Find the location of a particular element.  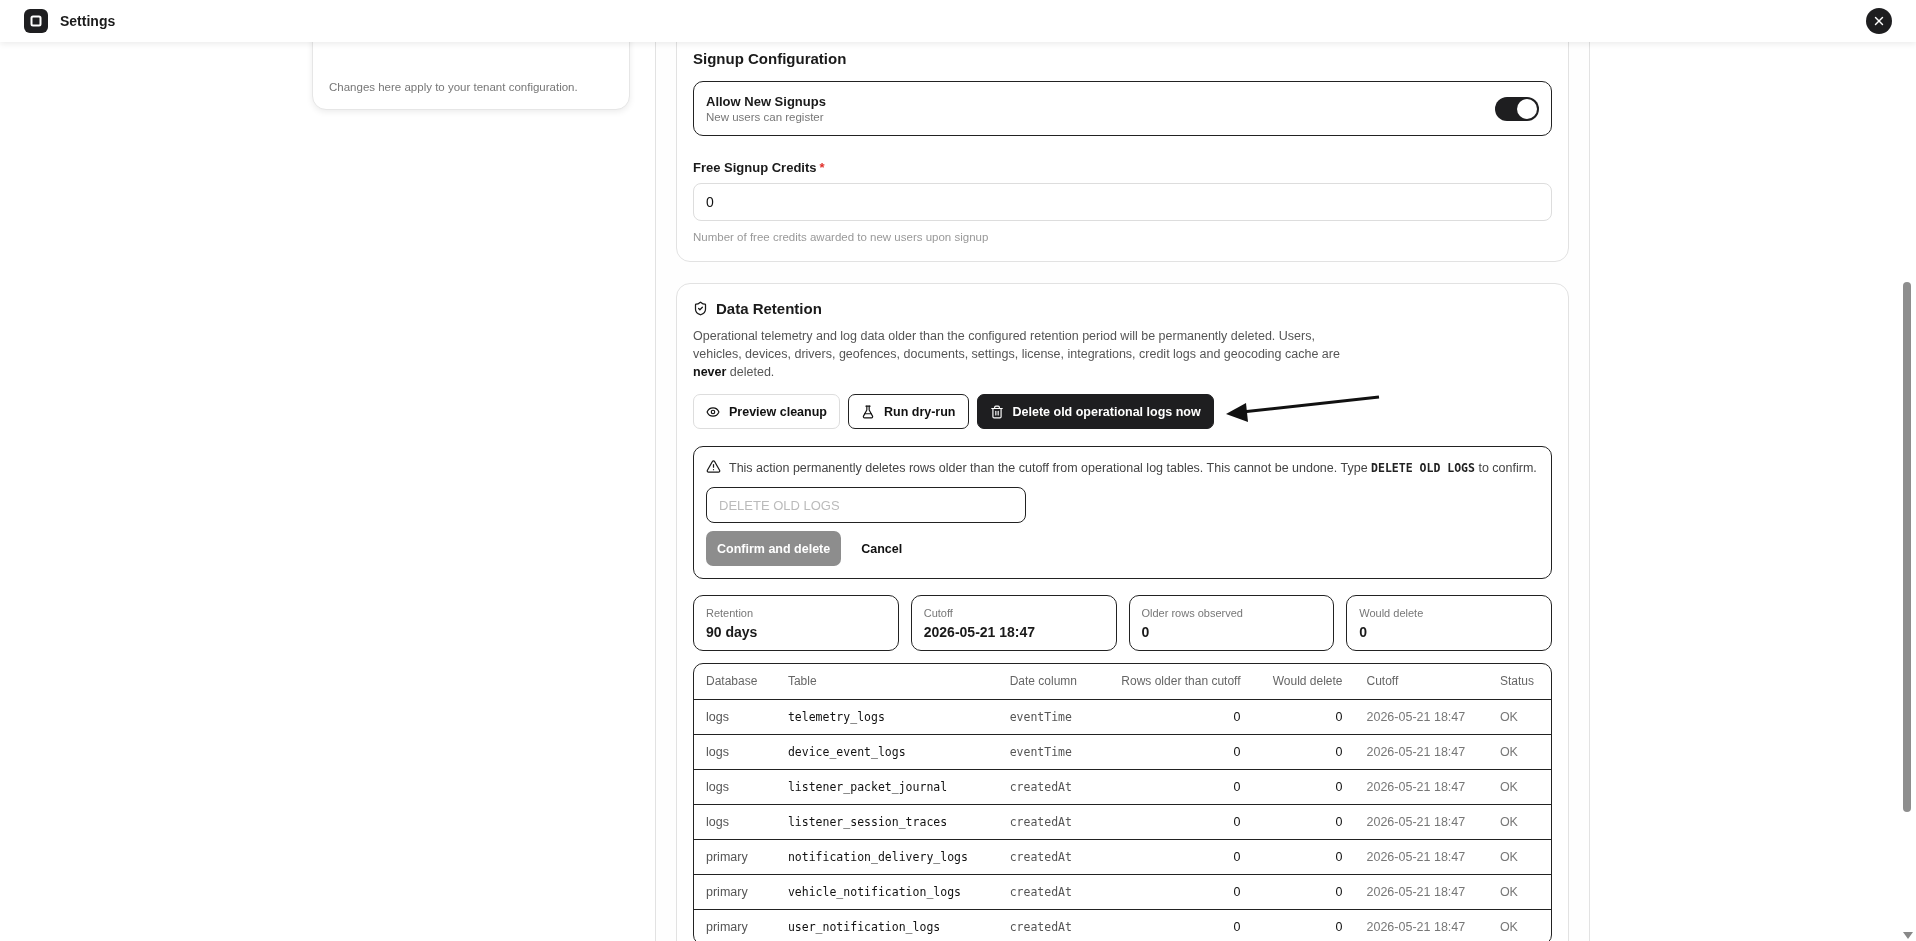

retention-description: Operational telemetry and log data older than the configured retention period will be permanently deleted. Users, vehicles, devices, drivers, geofences, documents, settings, license, integrations, credit logs and geocoding cache are never deleted. is located at coordinates (1017, 354).